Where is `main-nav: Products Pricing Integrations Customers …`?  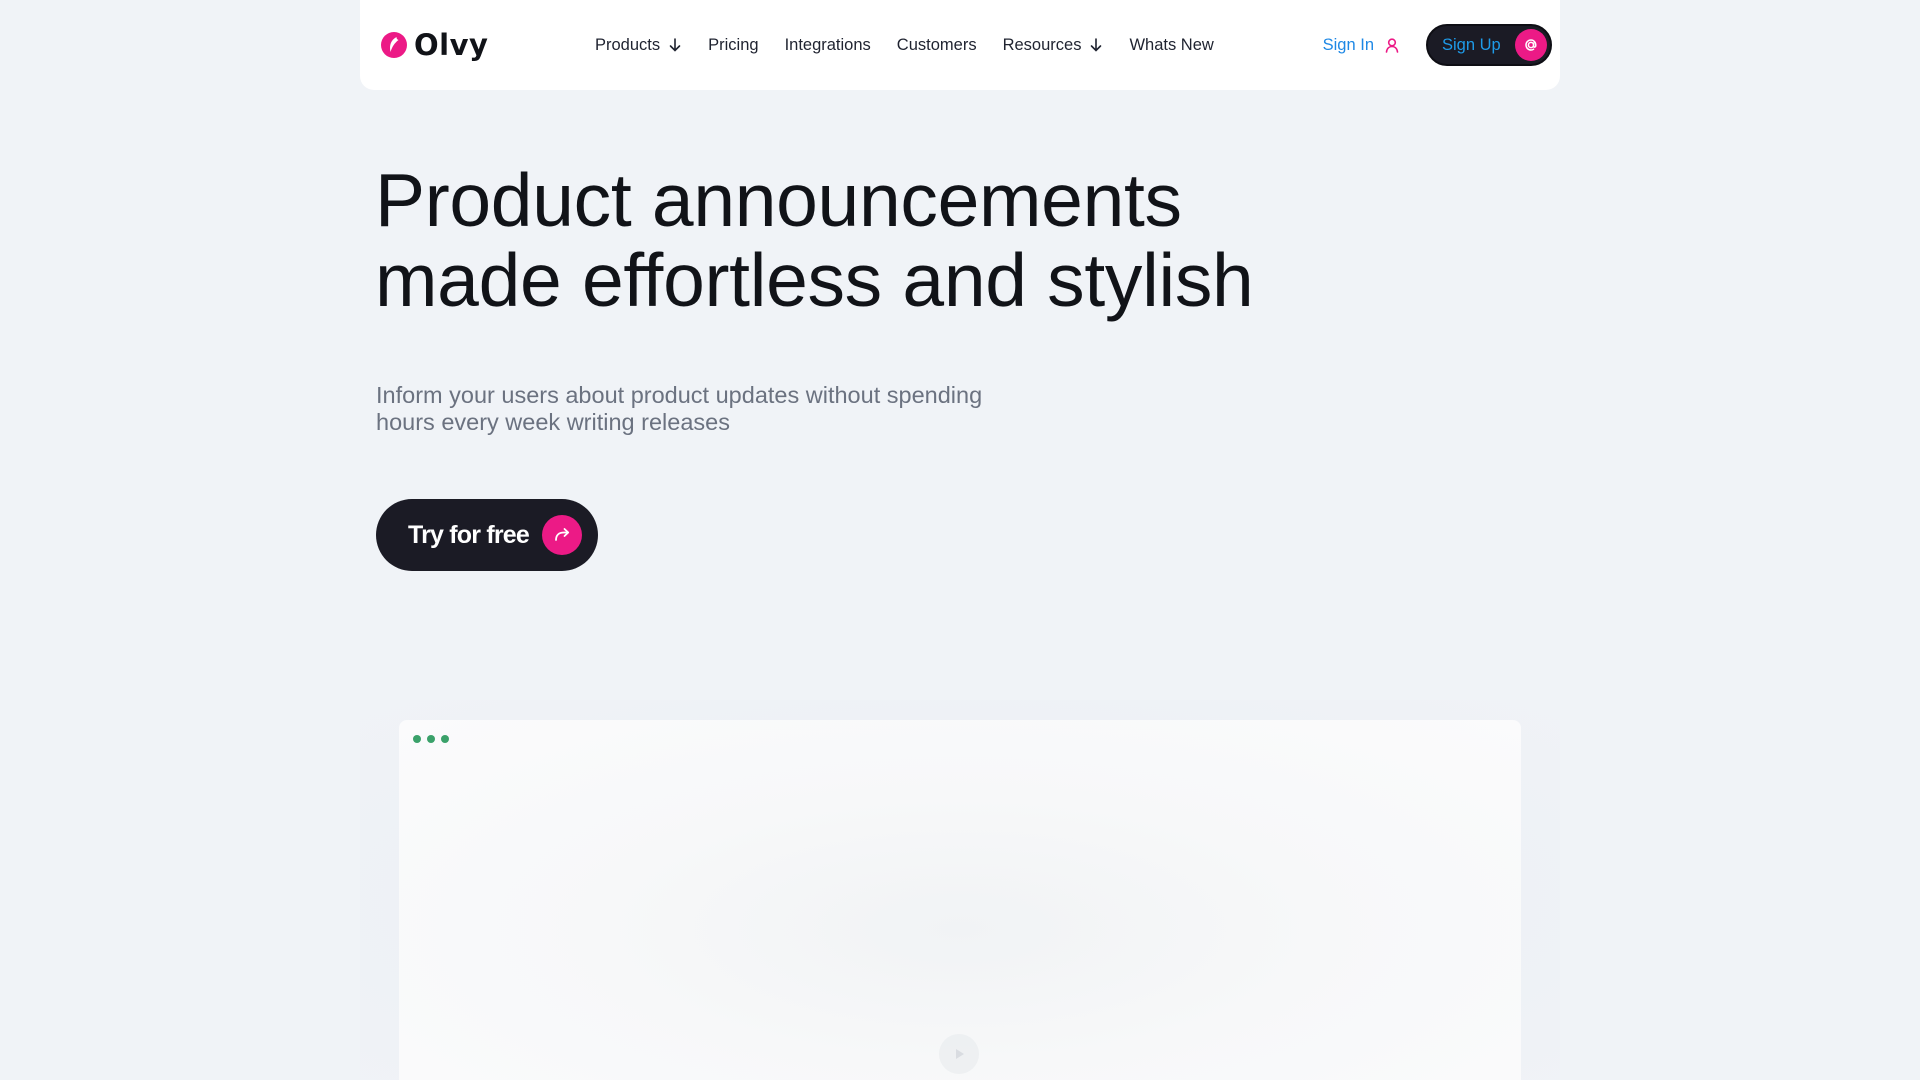 main-nav: Products Pricing Integrations Customers … is located at coordinates (904, 45).